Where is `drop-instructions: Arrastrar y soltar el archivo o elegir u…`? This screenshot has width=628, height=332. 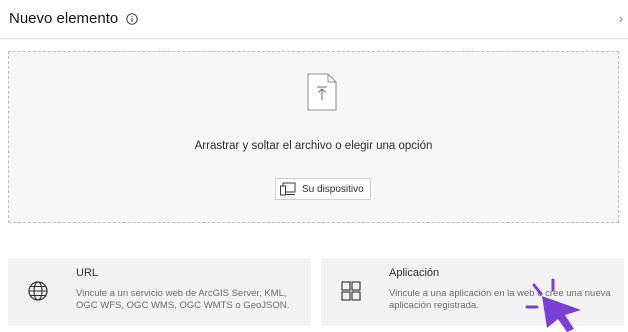 drop-instructions: Arrastrar y soltar el archivo o elegir u… is located at coordinates (313, 146).